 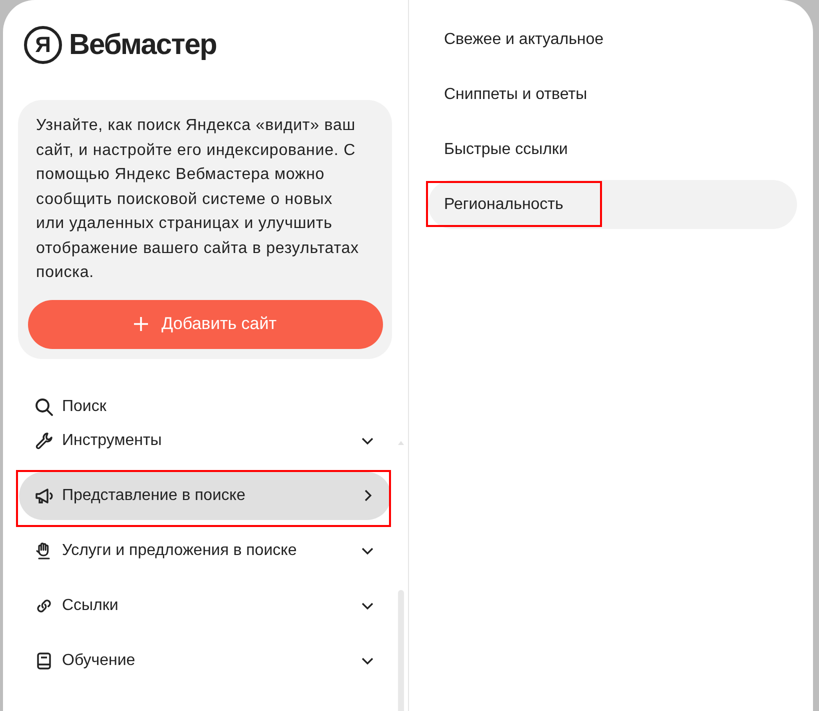 I want to click on nav-item: Услуги и предложения в поиске, so click(x=205, y=550).